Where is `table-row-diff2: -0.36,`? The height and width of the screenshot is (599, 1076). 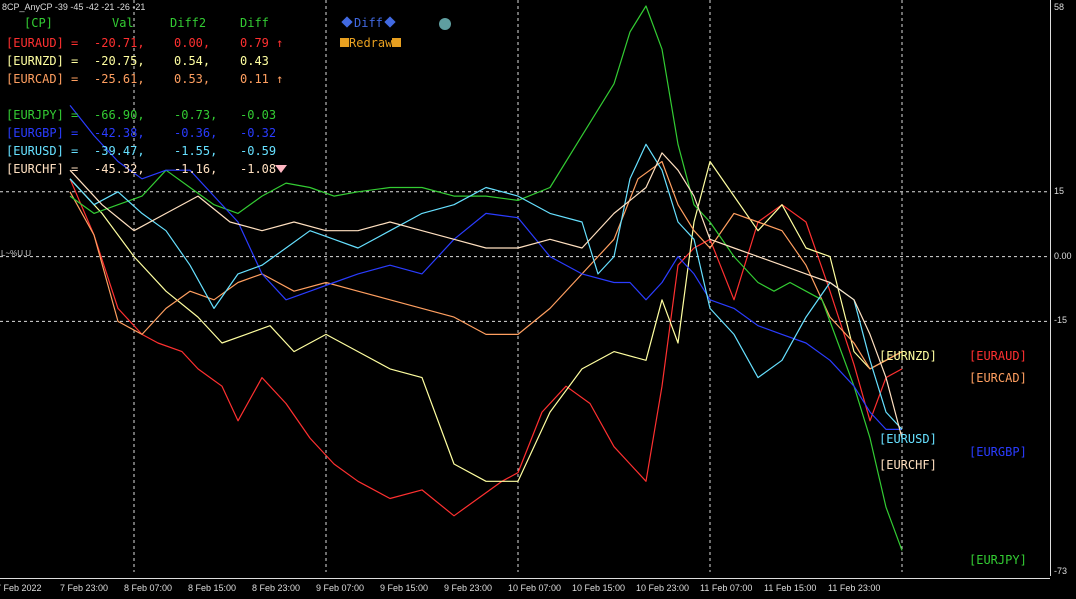
table-row-diff2: -0.36, is located at coordinates (196, 133).